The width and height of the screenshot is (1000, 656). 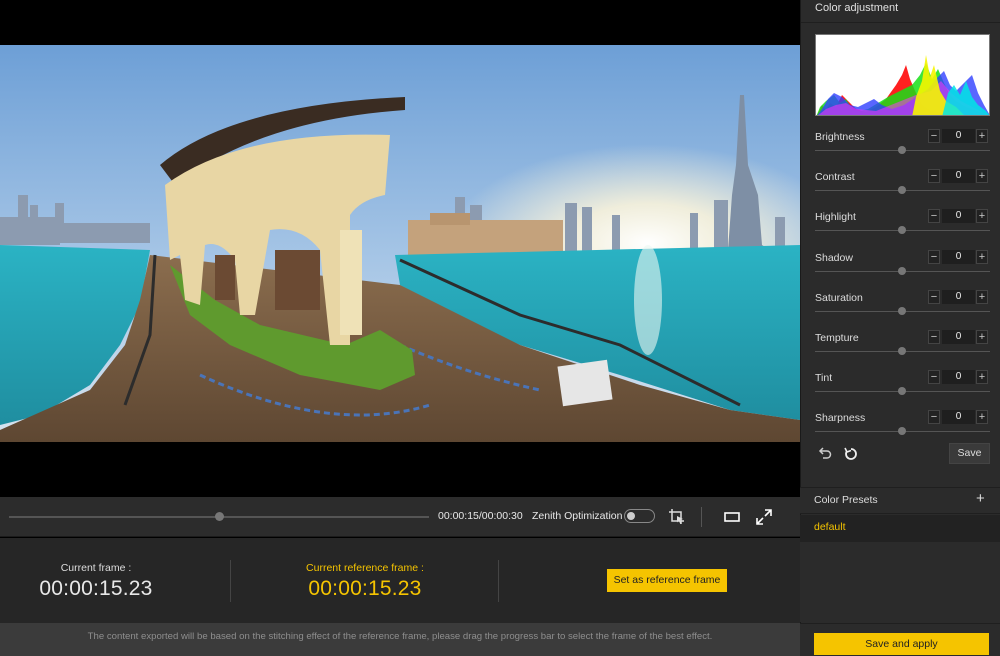 What do you see at coordinates (900, 582) in the screenshot?
I see `sidebar-empty-area` at bounding box center [900, 582].